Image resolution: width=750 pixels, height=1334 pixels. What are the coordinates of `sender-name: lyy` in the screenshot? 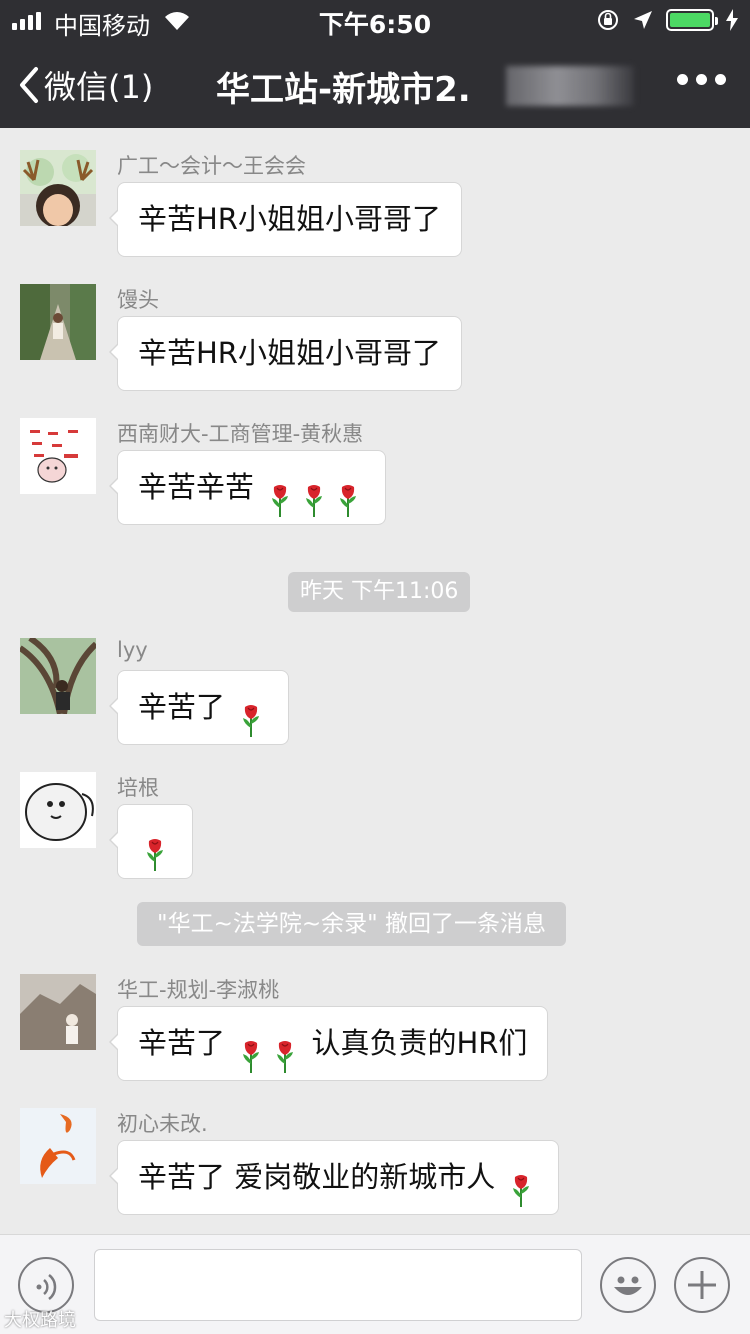 It's located at (132, 650).